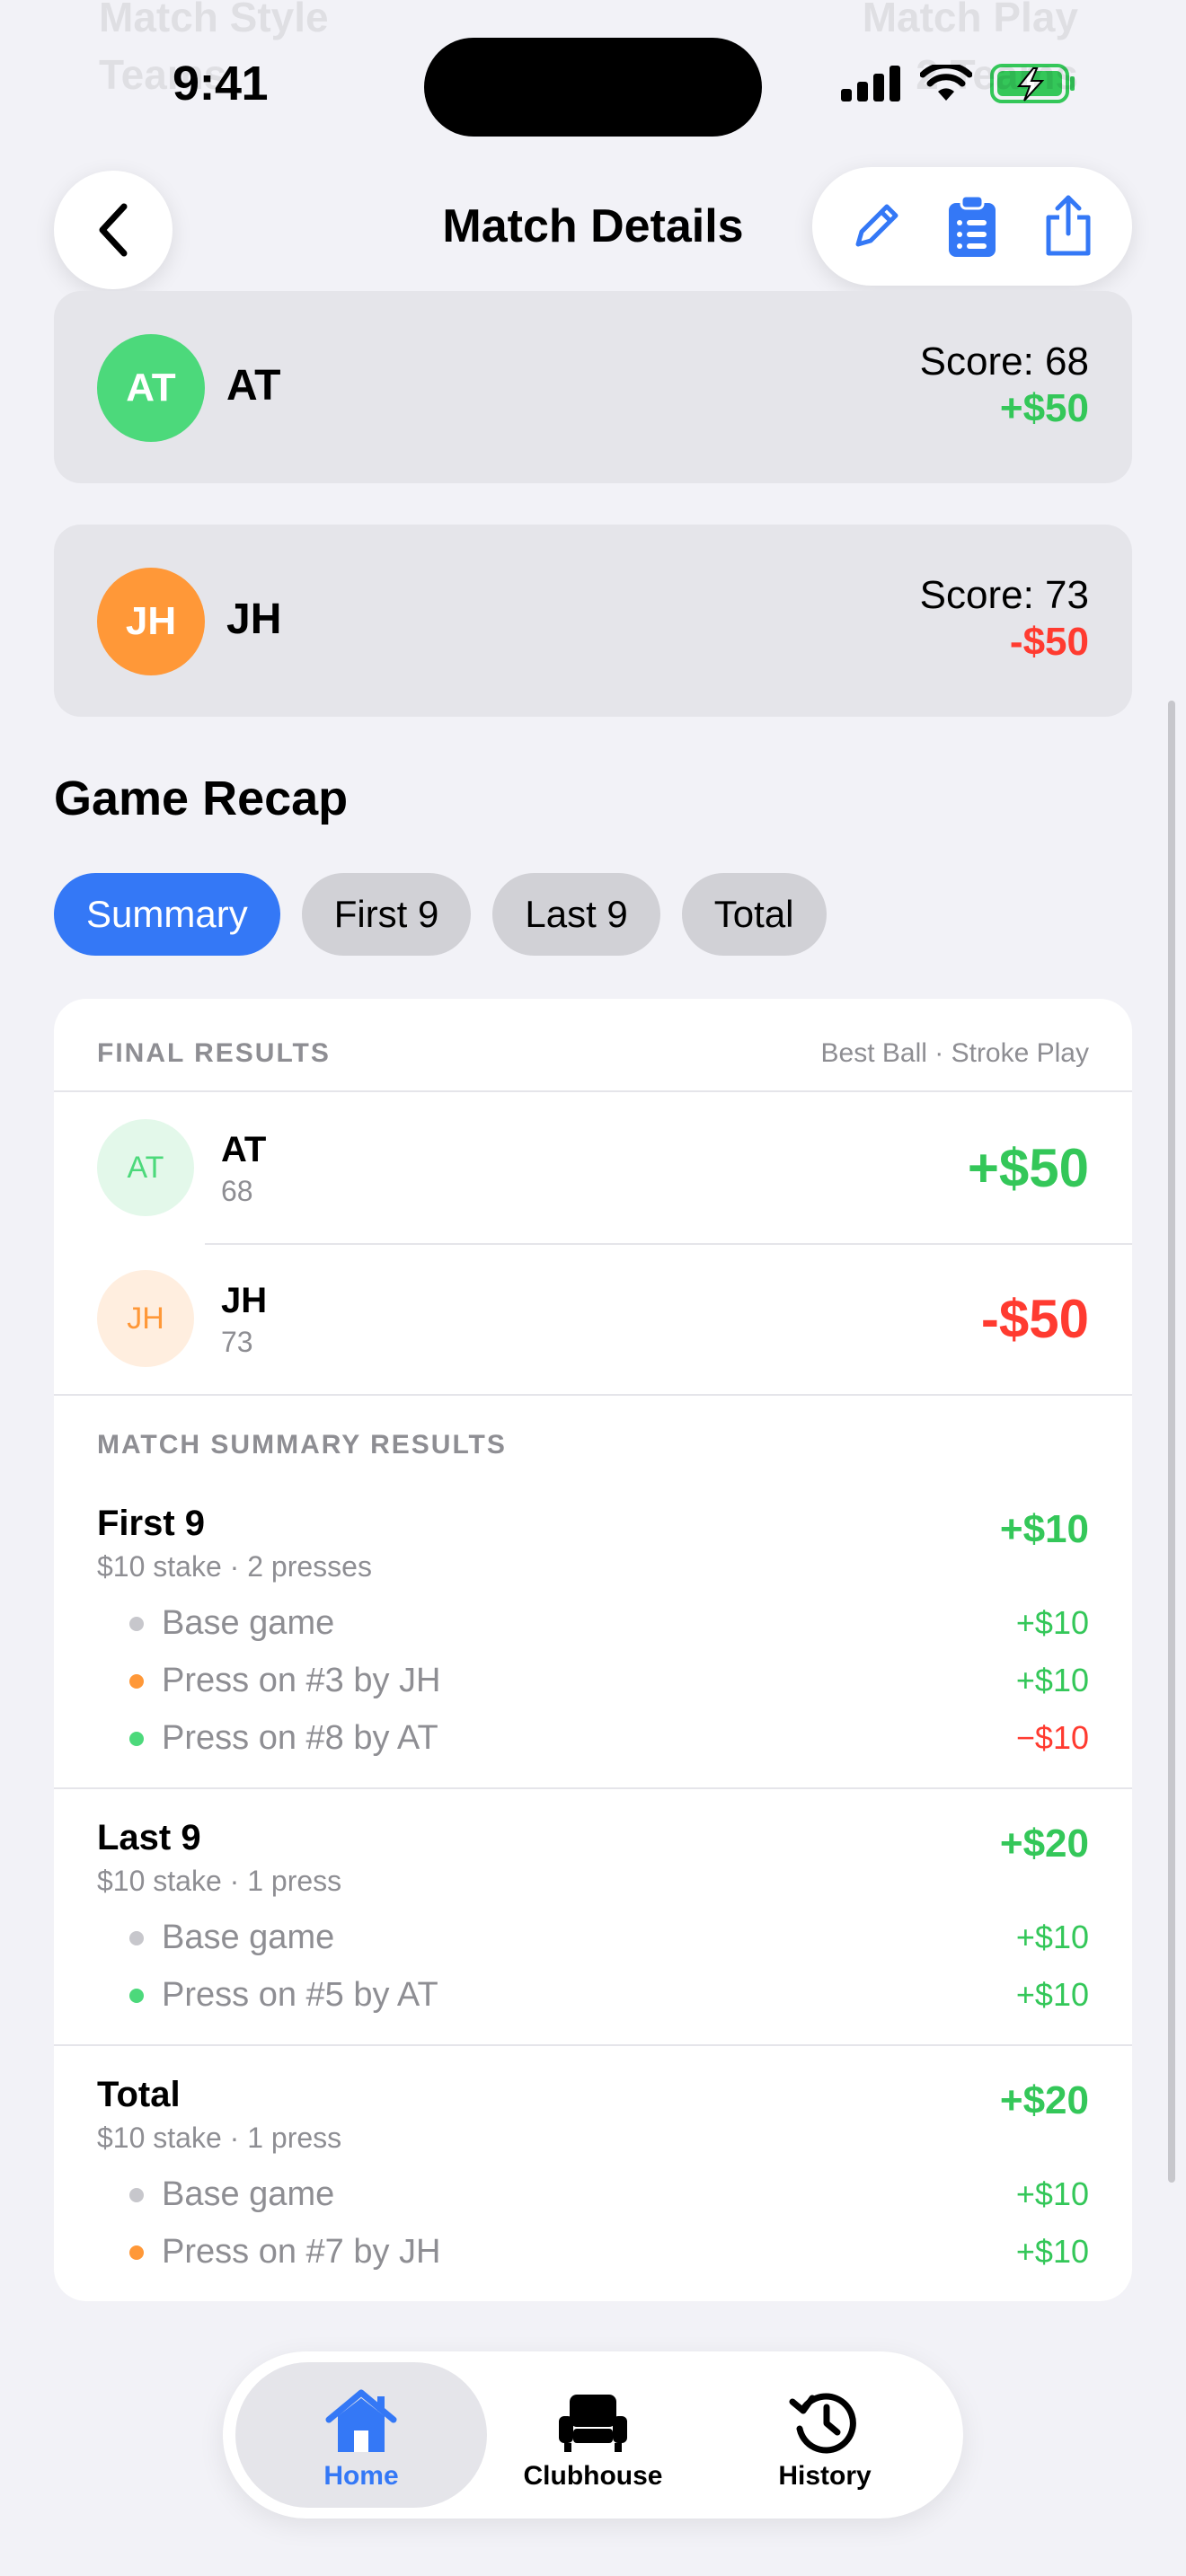  I want to click on tab-history: History, so click(825, 2435).